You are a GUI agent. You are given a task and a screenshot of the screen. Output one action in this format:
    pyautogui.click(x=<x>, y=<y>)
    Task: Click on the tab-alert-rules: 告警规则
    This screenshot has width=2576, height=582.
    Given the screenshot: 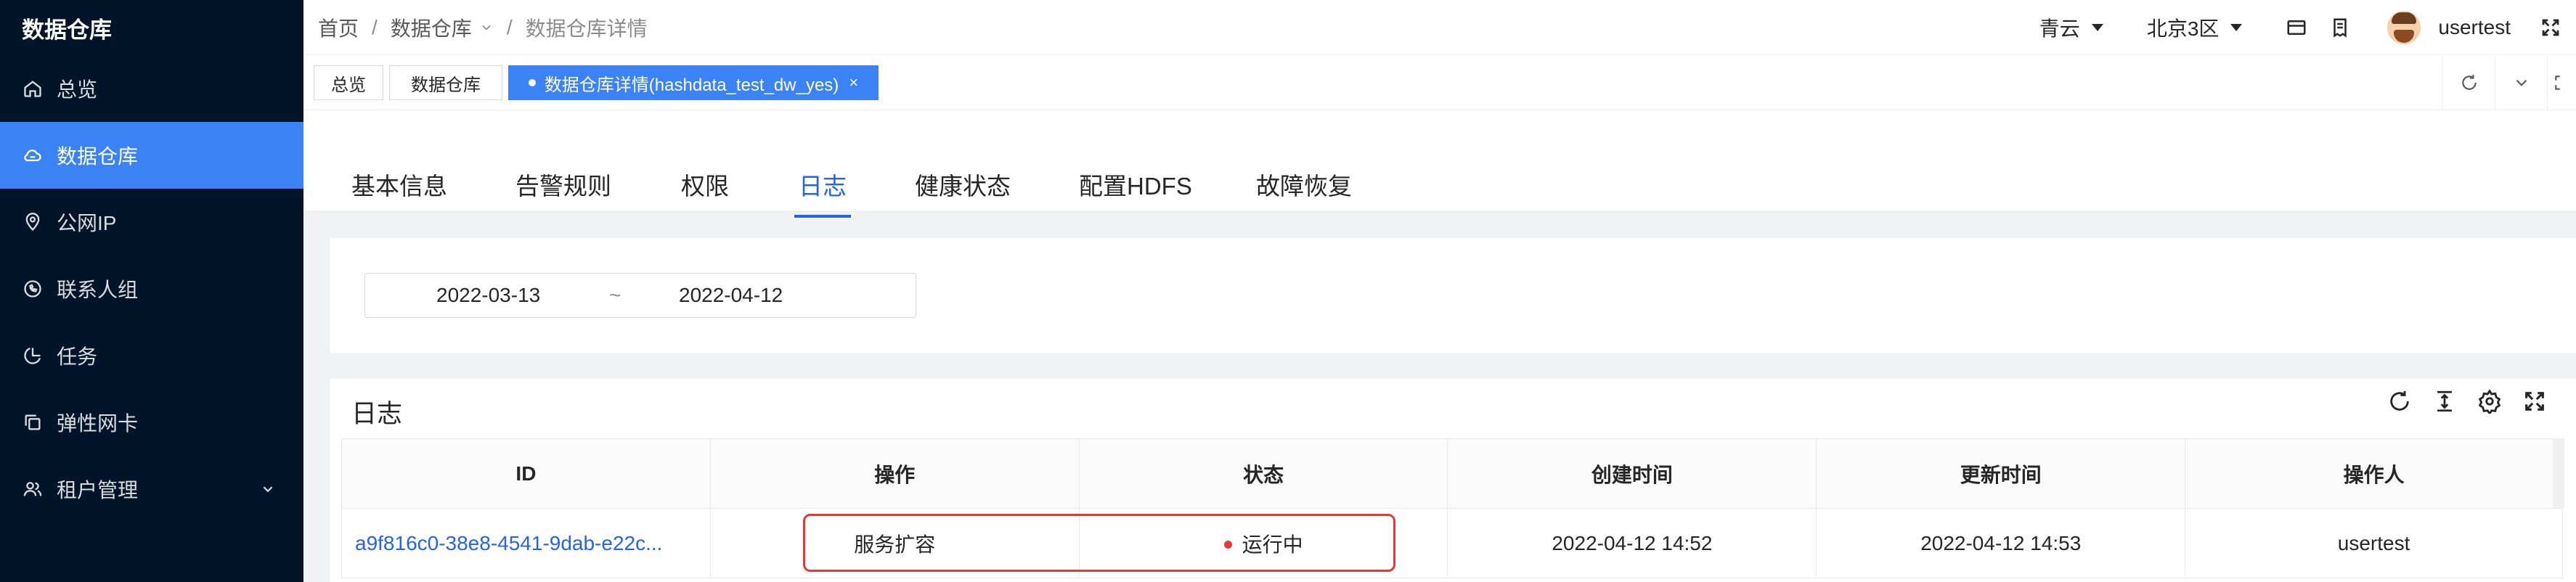 What is the action you would take?
    pyautogui.click(x=563, y=190)
    